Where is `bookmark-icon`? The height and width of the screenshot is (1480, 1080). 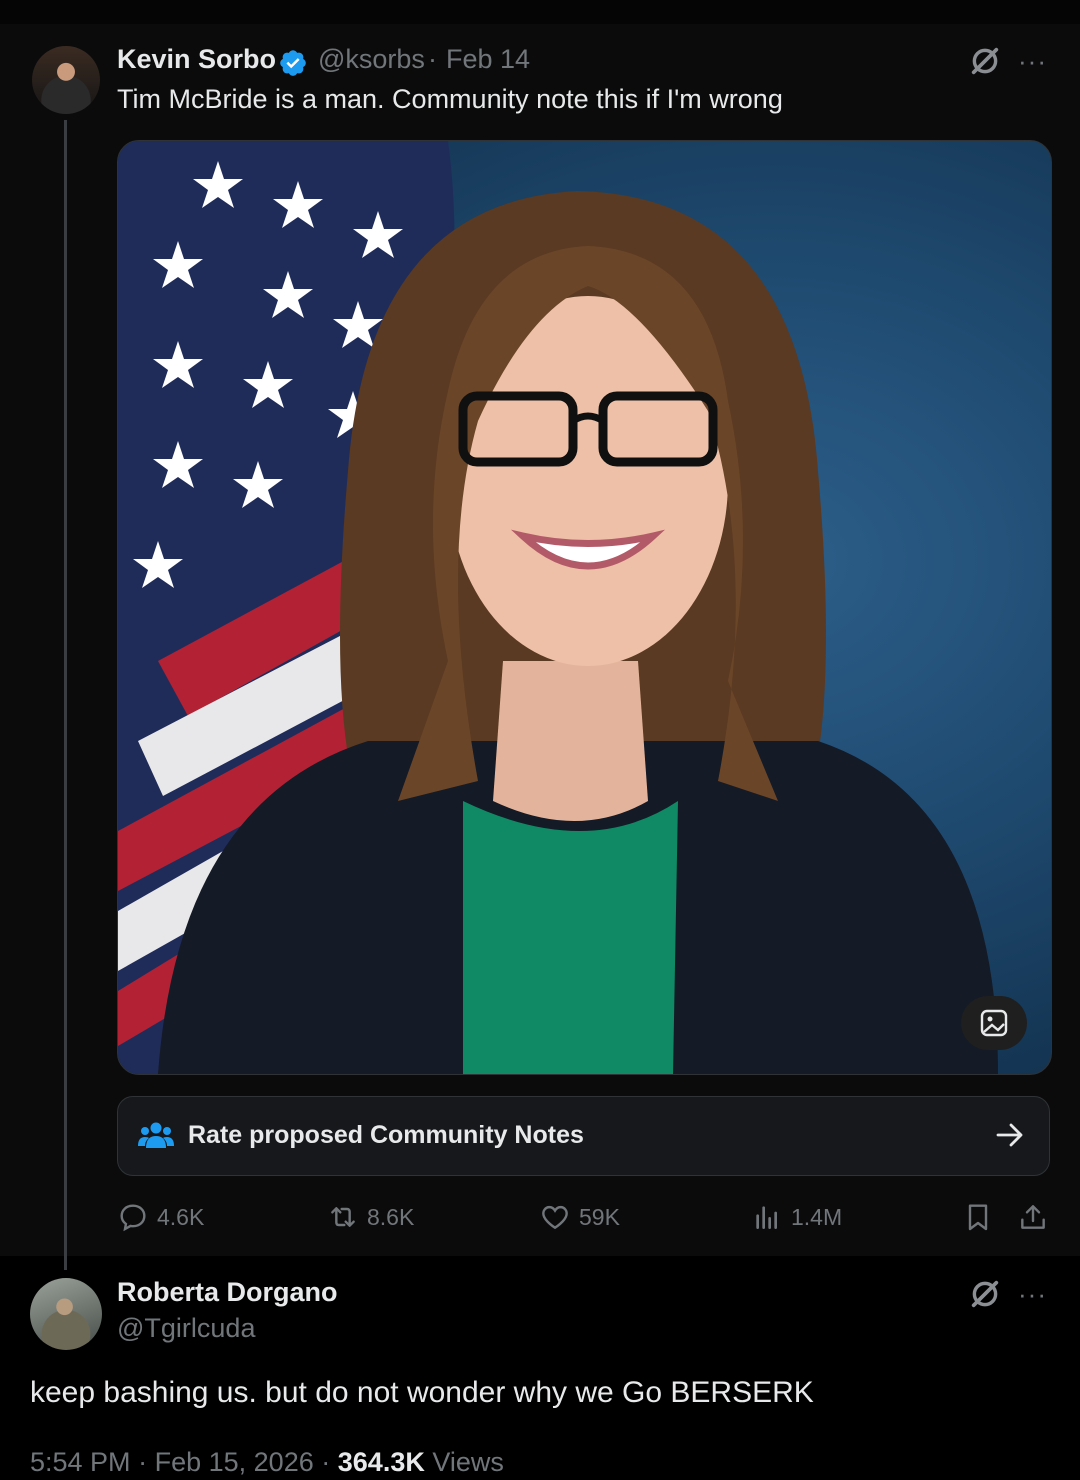 bookmark-icon is located at coordinates (978, 1217).